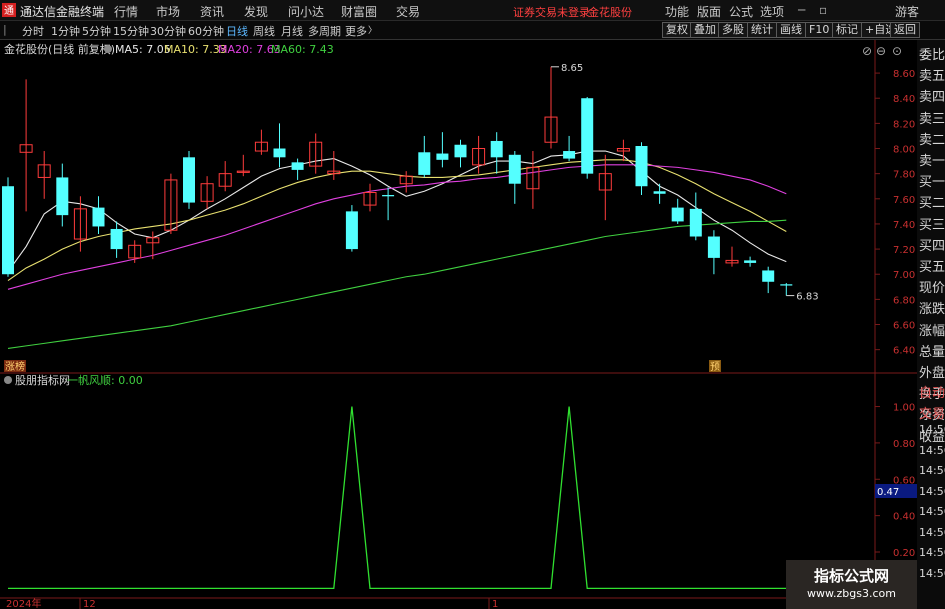 The height and width of the screenshot is (609, 945). I want to click on tab-5min: 5分钟, so click(96, 31).